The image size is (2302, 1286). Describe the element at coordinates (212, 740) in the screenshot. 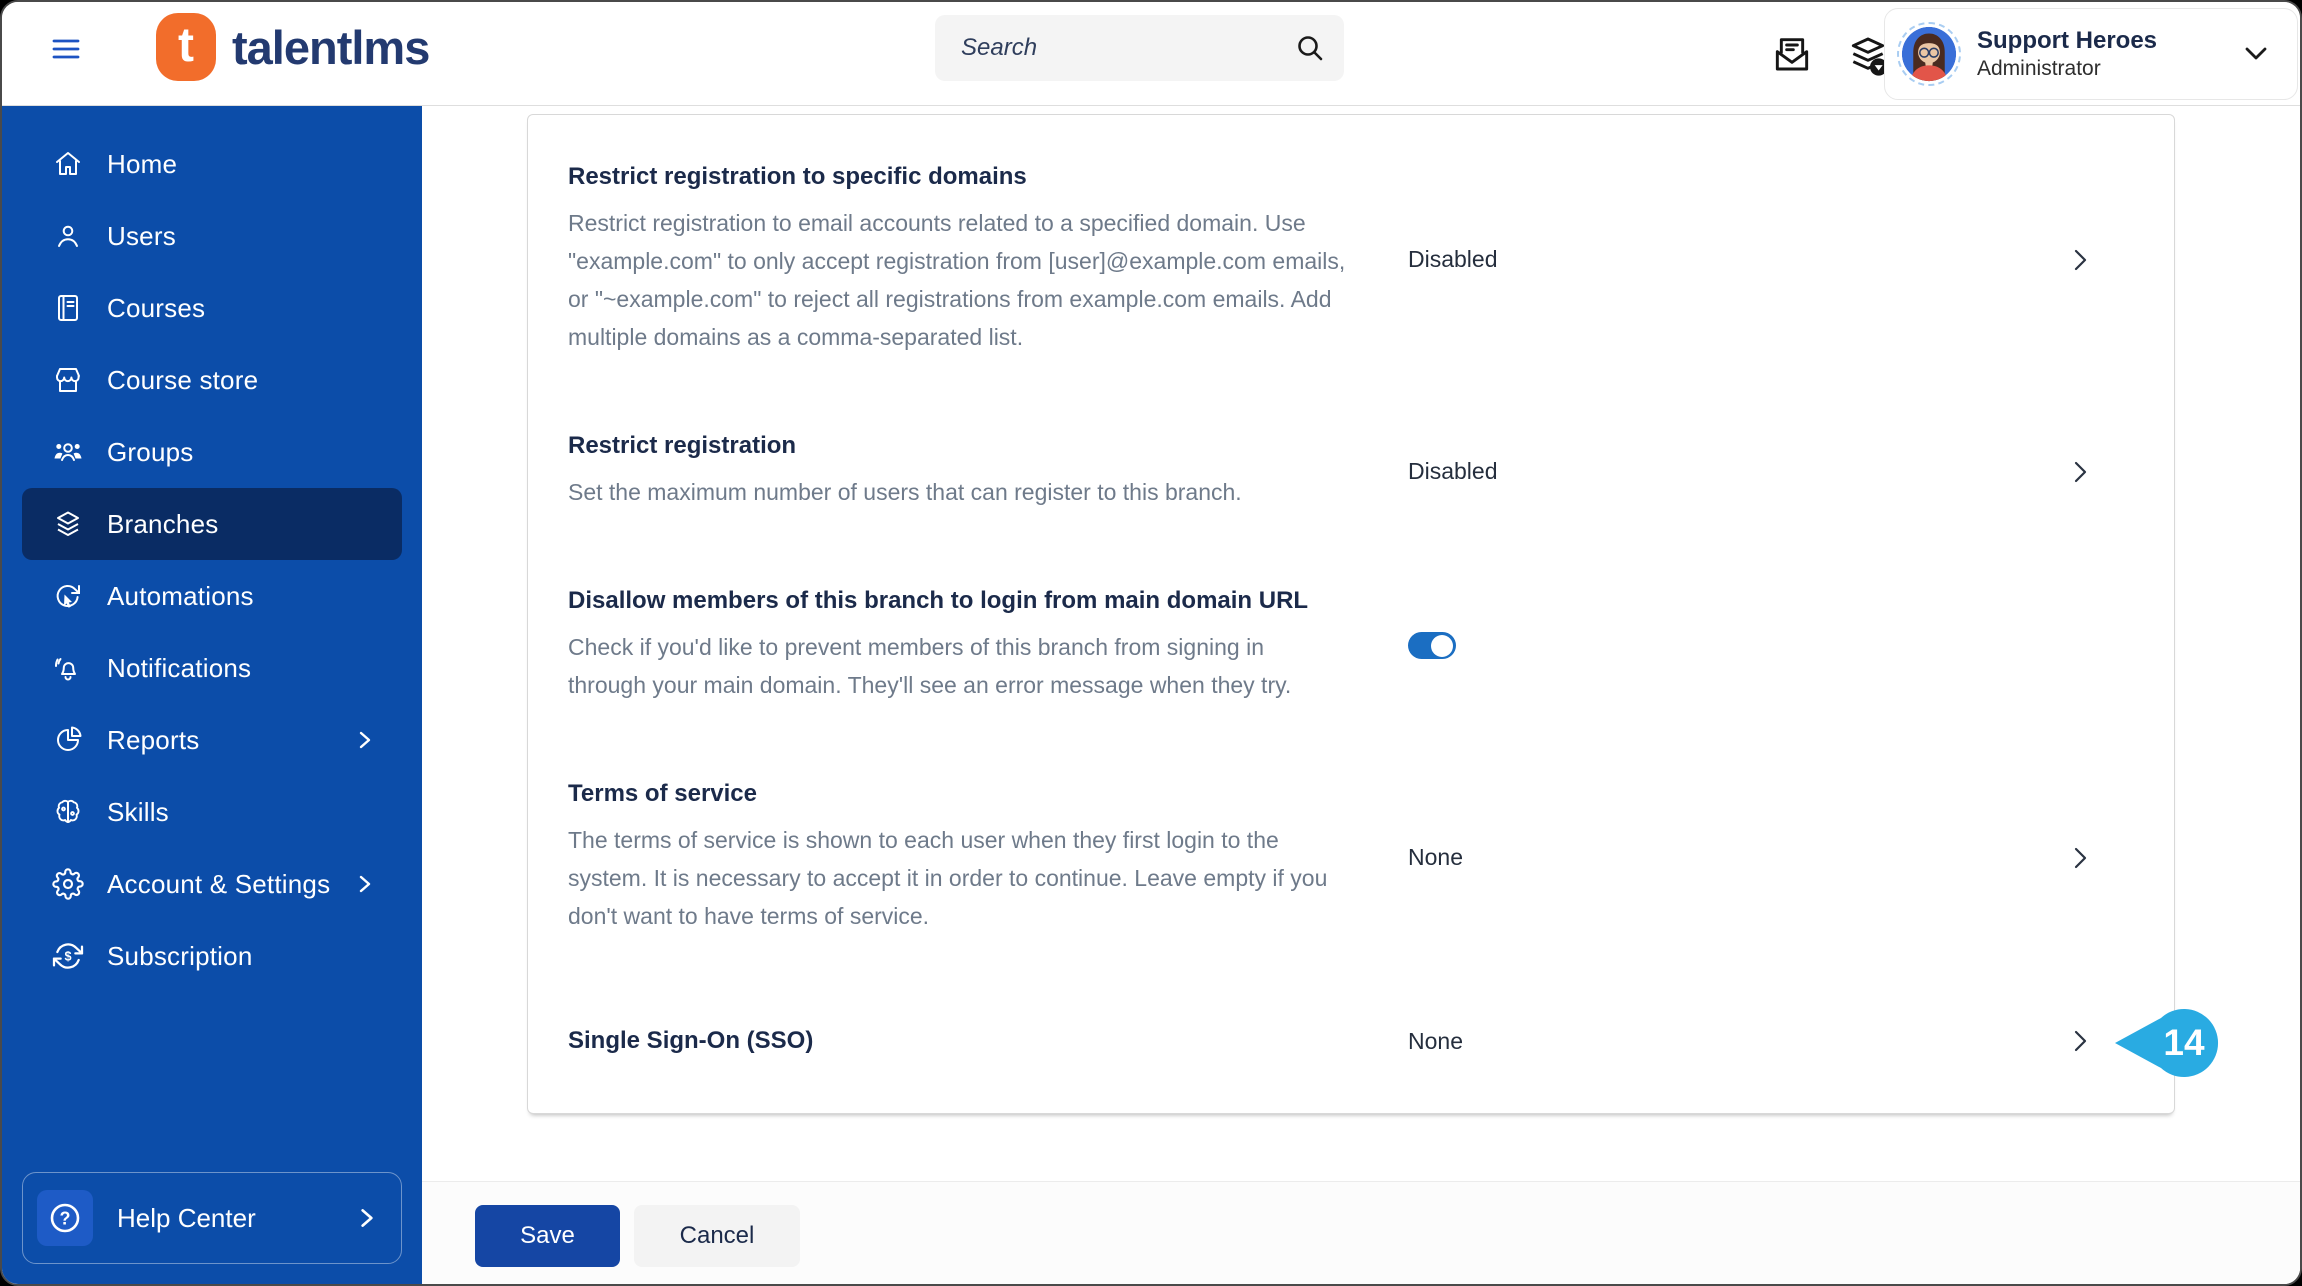

I see `sidebar-item-reports: Reports` at that location.